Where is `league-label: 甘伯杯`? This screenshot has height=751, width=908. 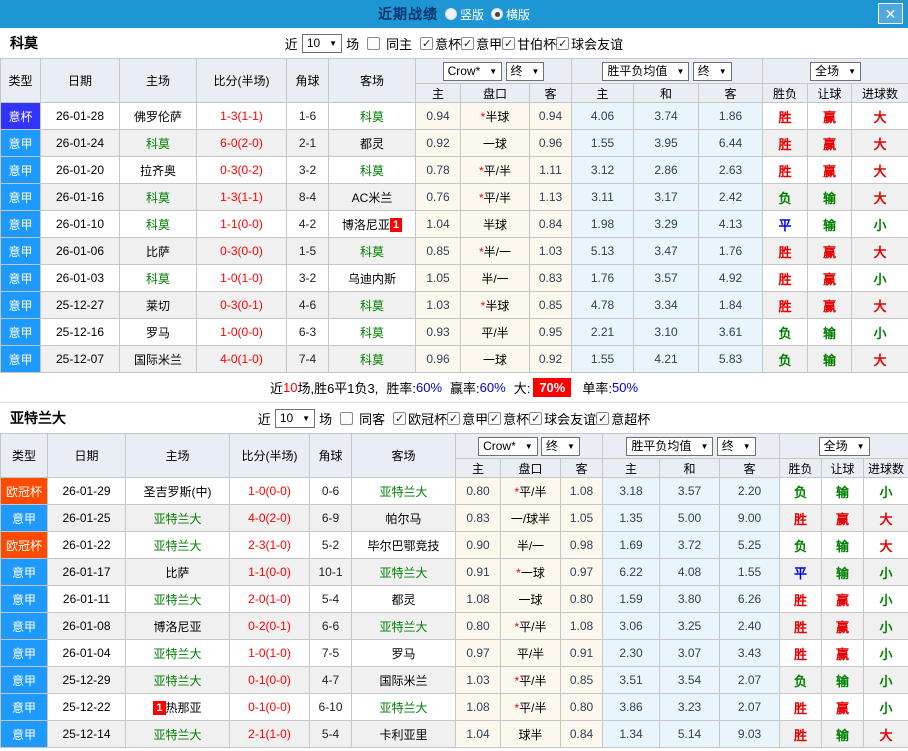
league-label: 甘伯杯 is located at coordinates (537, 44).